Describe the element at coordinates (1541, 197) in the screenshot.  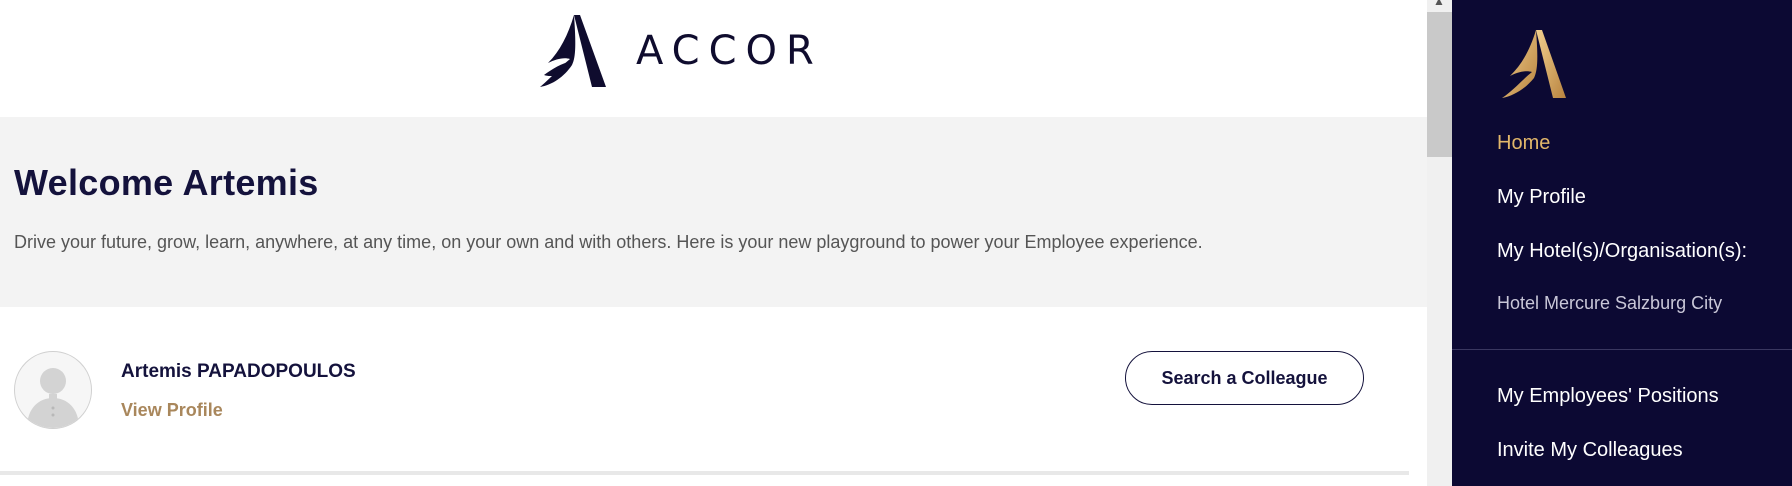
I see `nav-item-my-profile: My Profile` at that location.